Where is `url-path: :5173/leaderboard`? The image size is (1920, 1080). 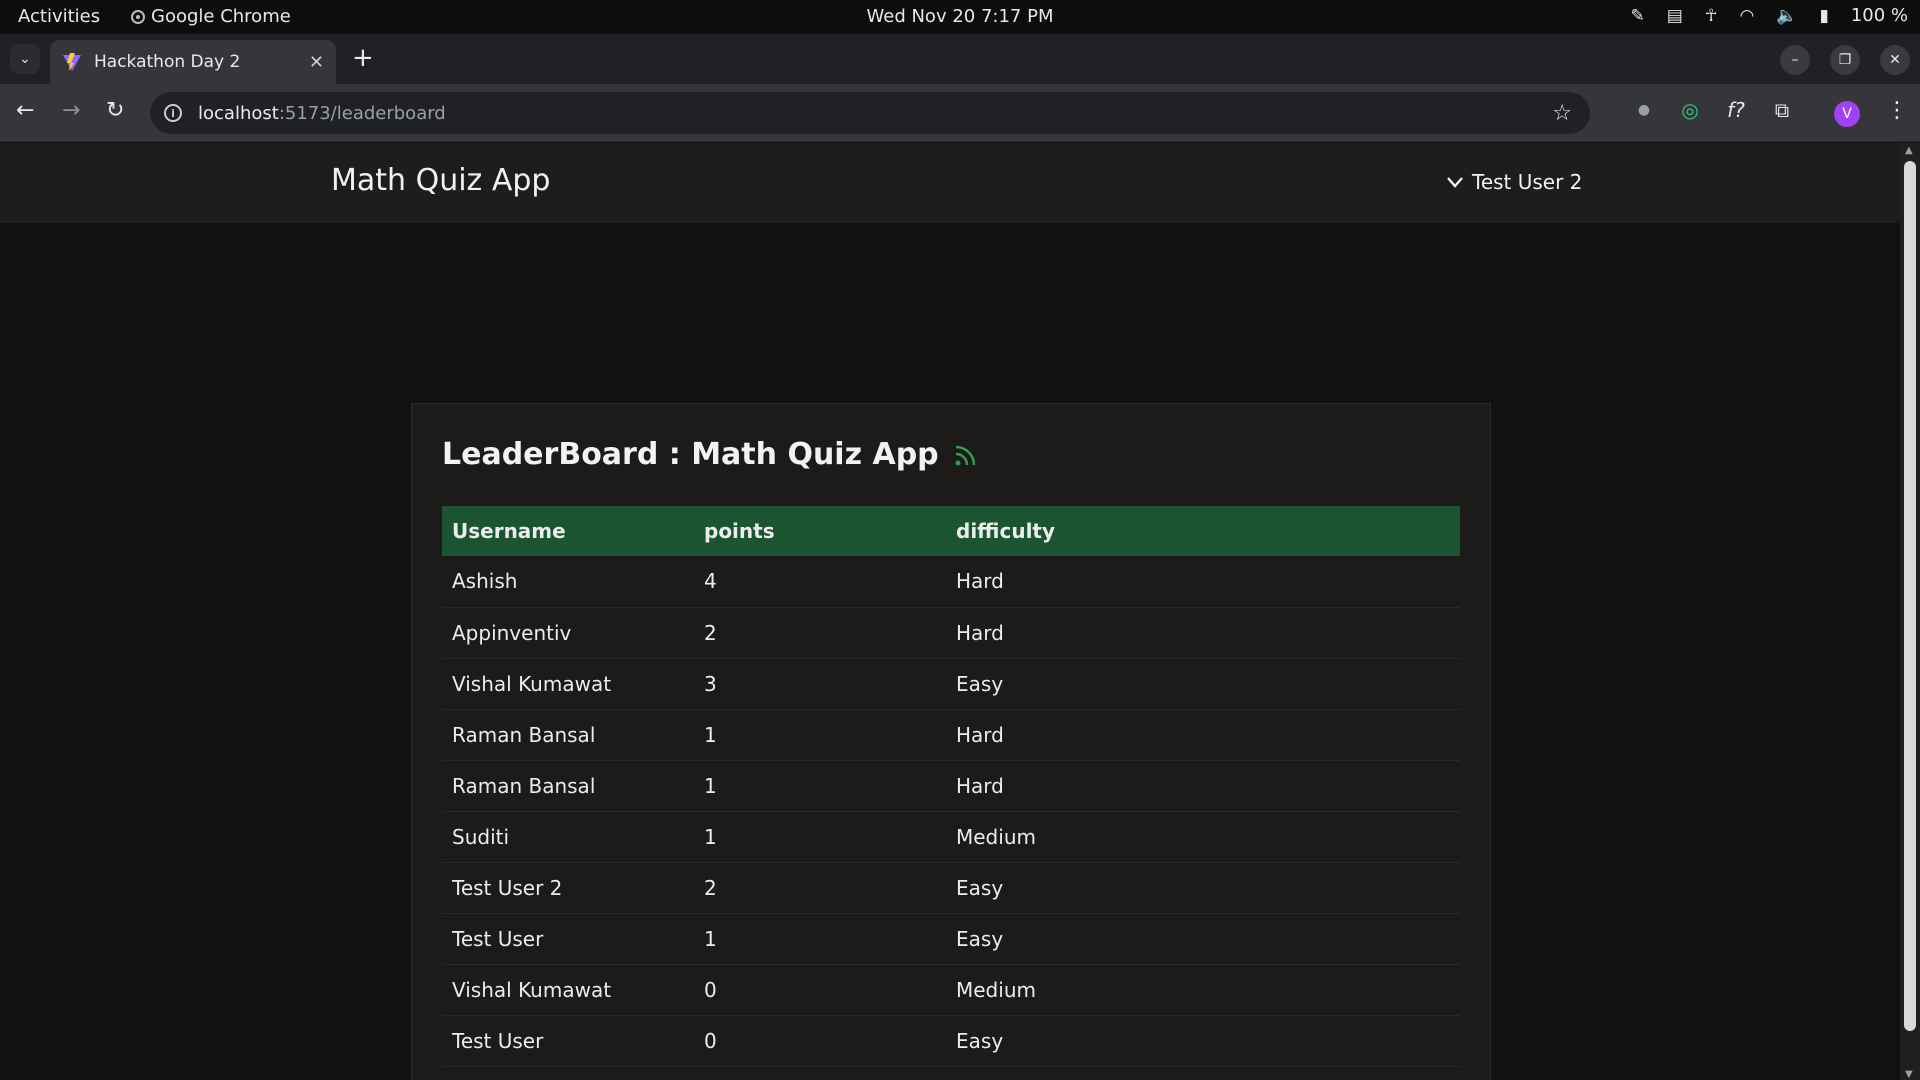
url-path: :5173/leaderboard is located at coordinates (362, 113).